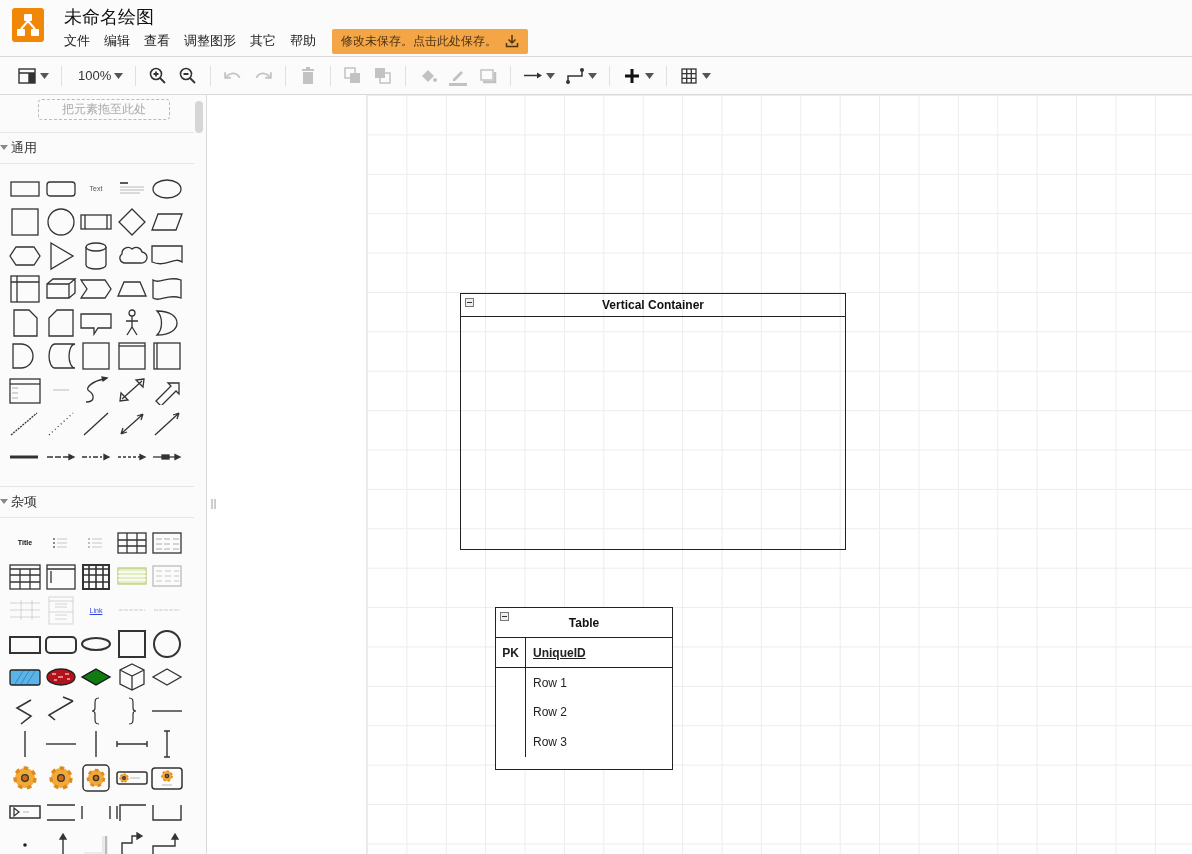 This screenshot has height=854, width=1192. Describe the element at coordinates (383, 75) in the screenshot. I see `to-back-icon` at that location.